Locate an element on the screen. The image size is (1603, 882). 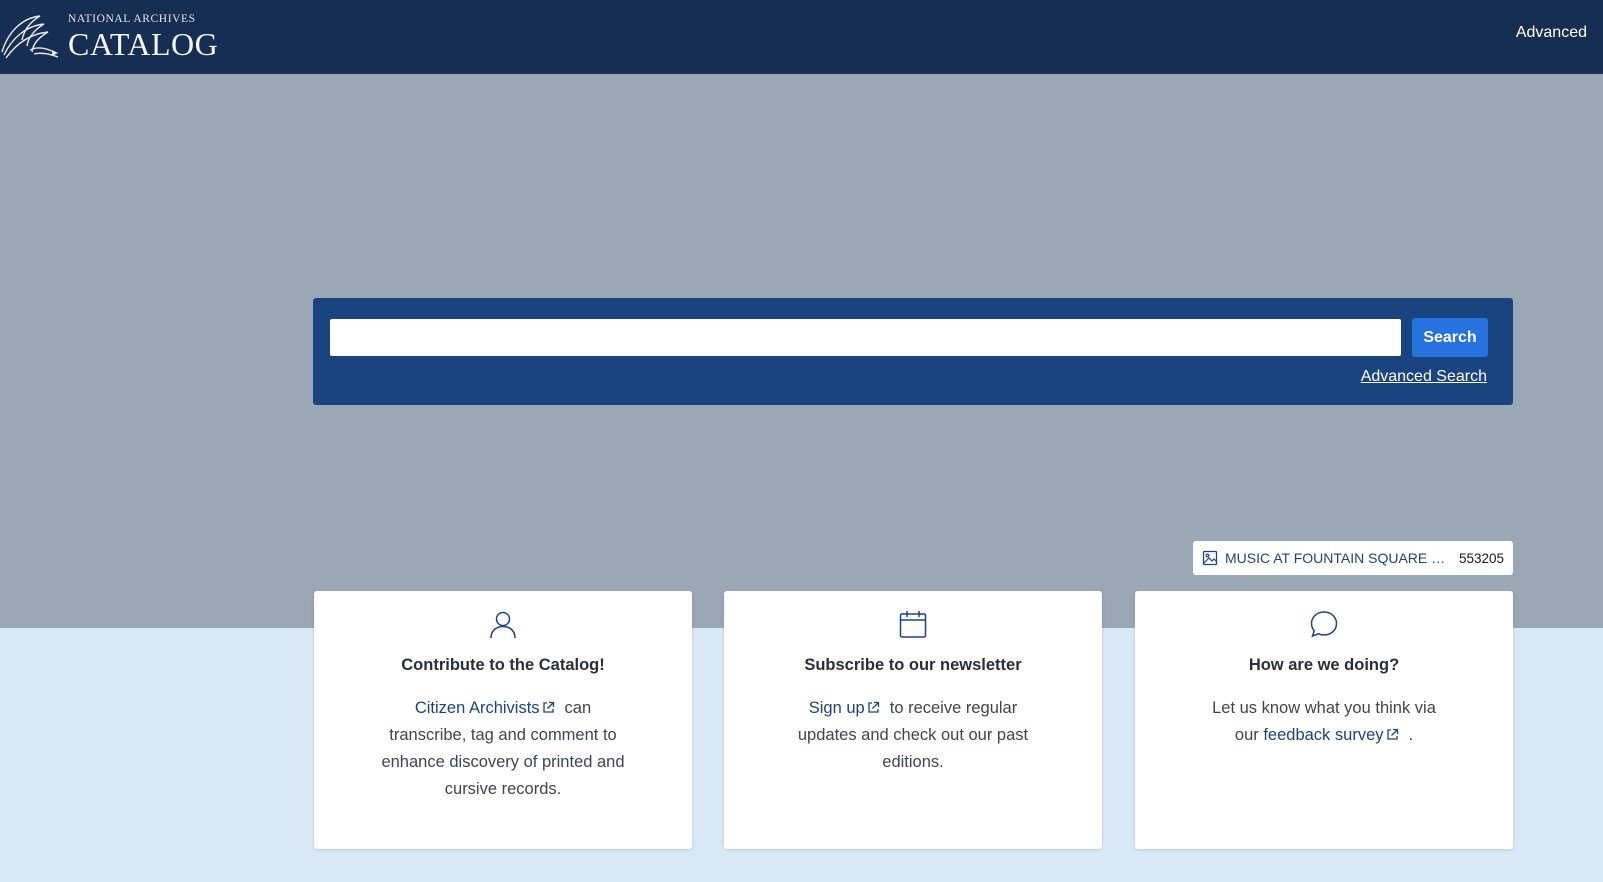
eagle-logo-icon is located at coordinates (30, 37).